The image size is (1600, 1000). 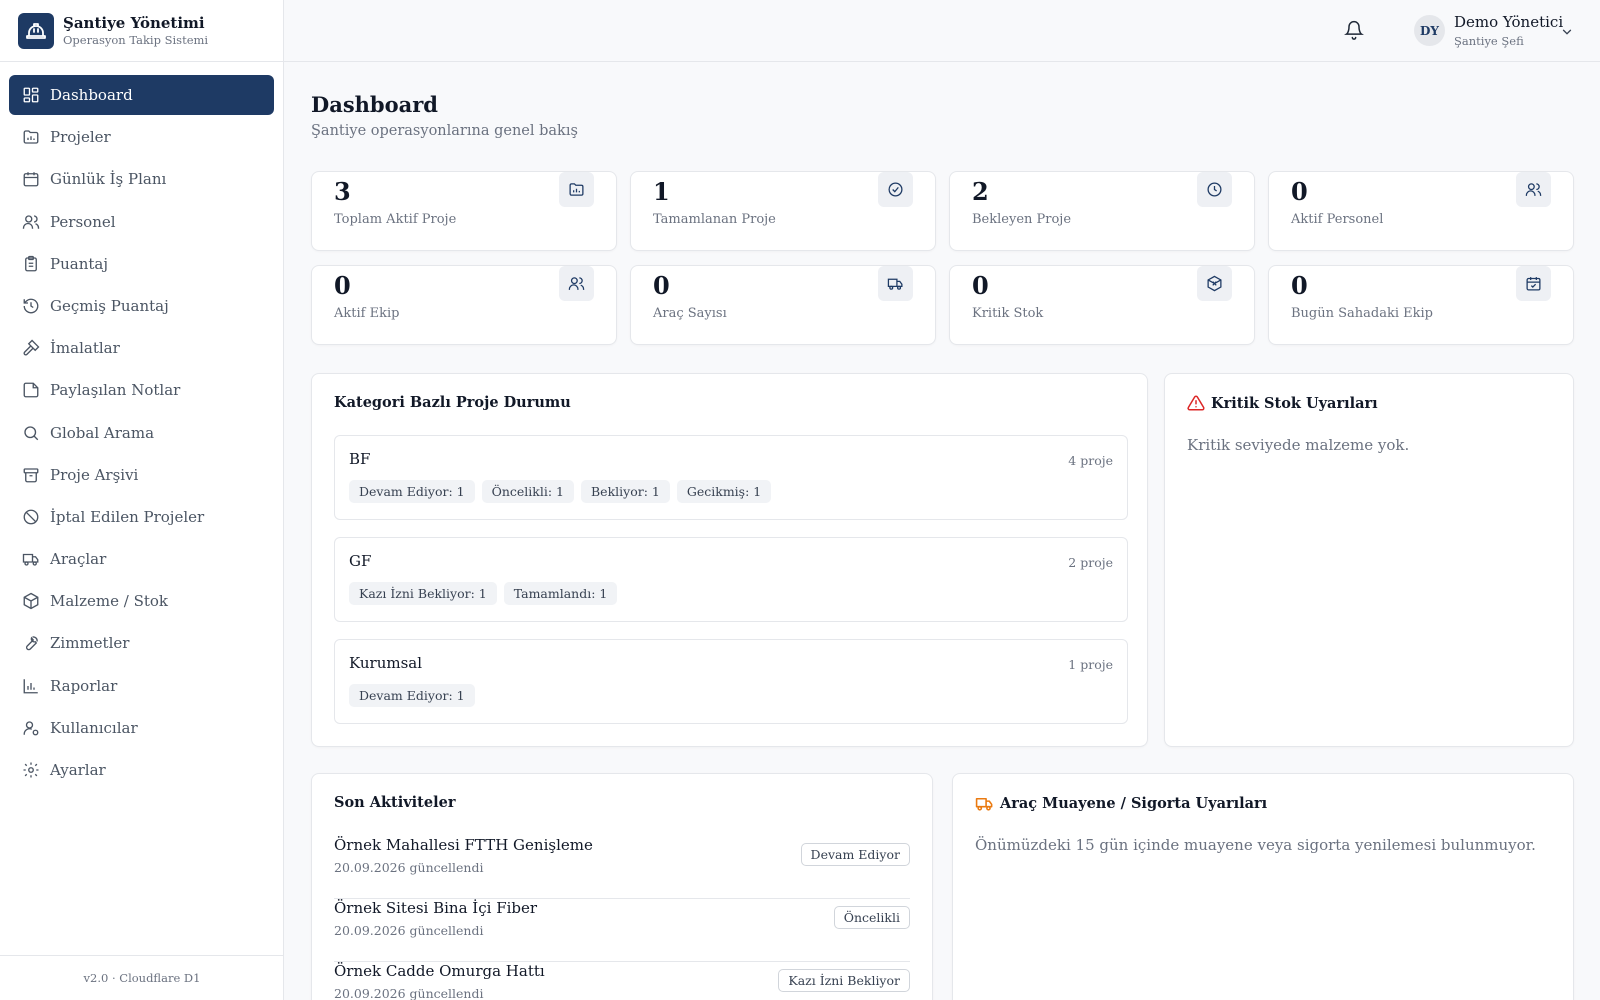 I want to click on sidebar-item-global-arama: Global Arama, so click(x=141, y=433).